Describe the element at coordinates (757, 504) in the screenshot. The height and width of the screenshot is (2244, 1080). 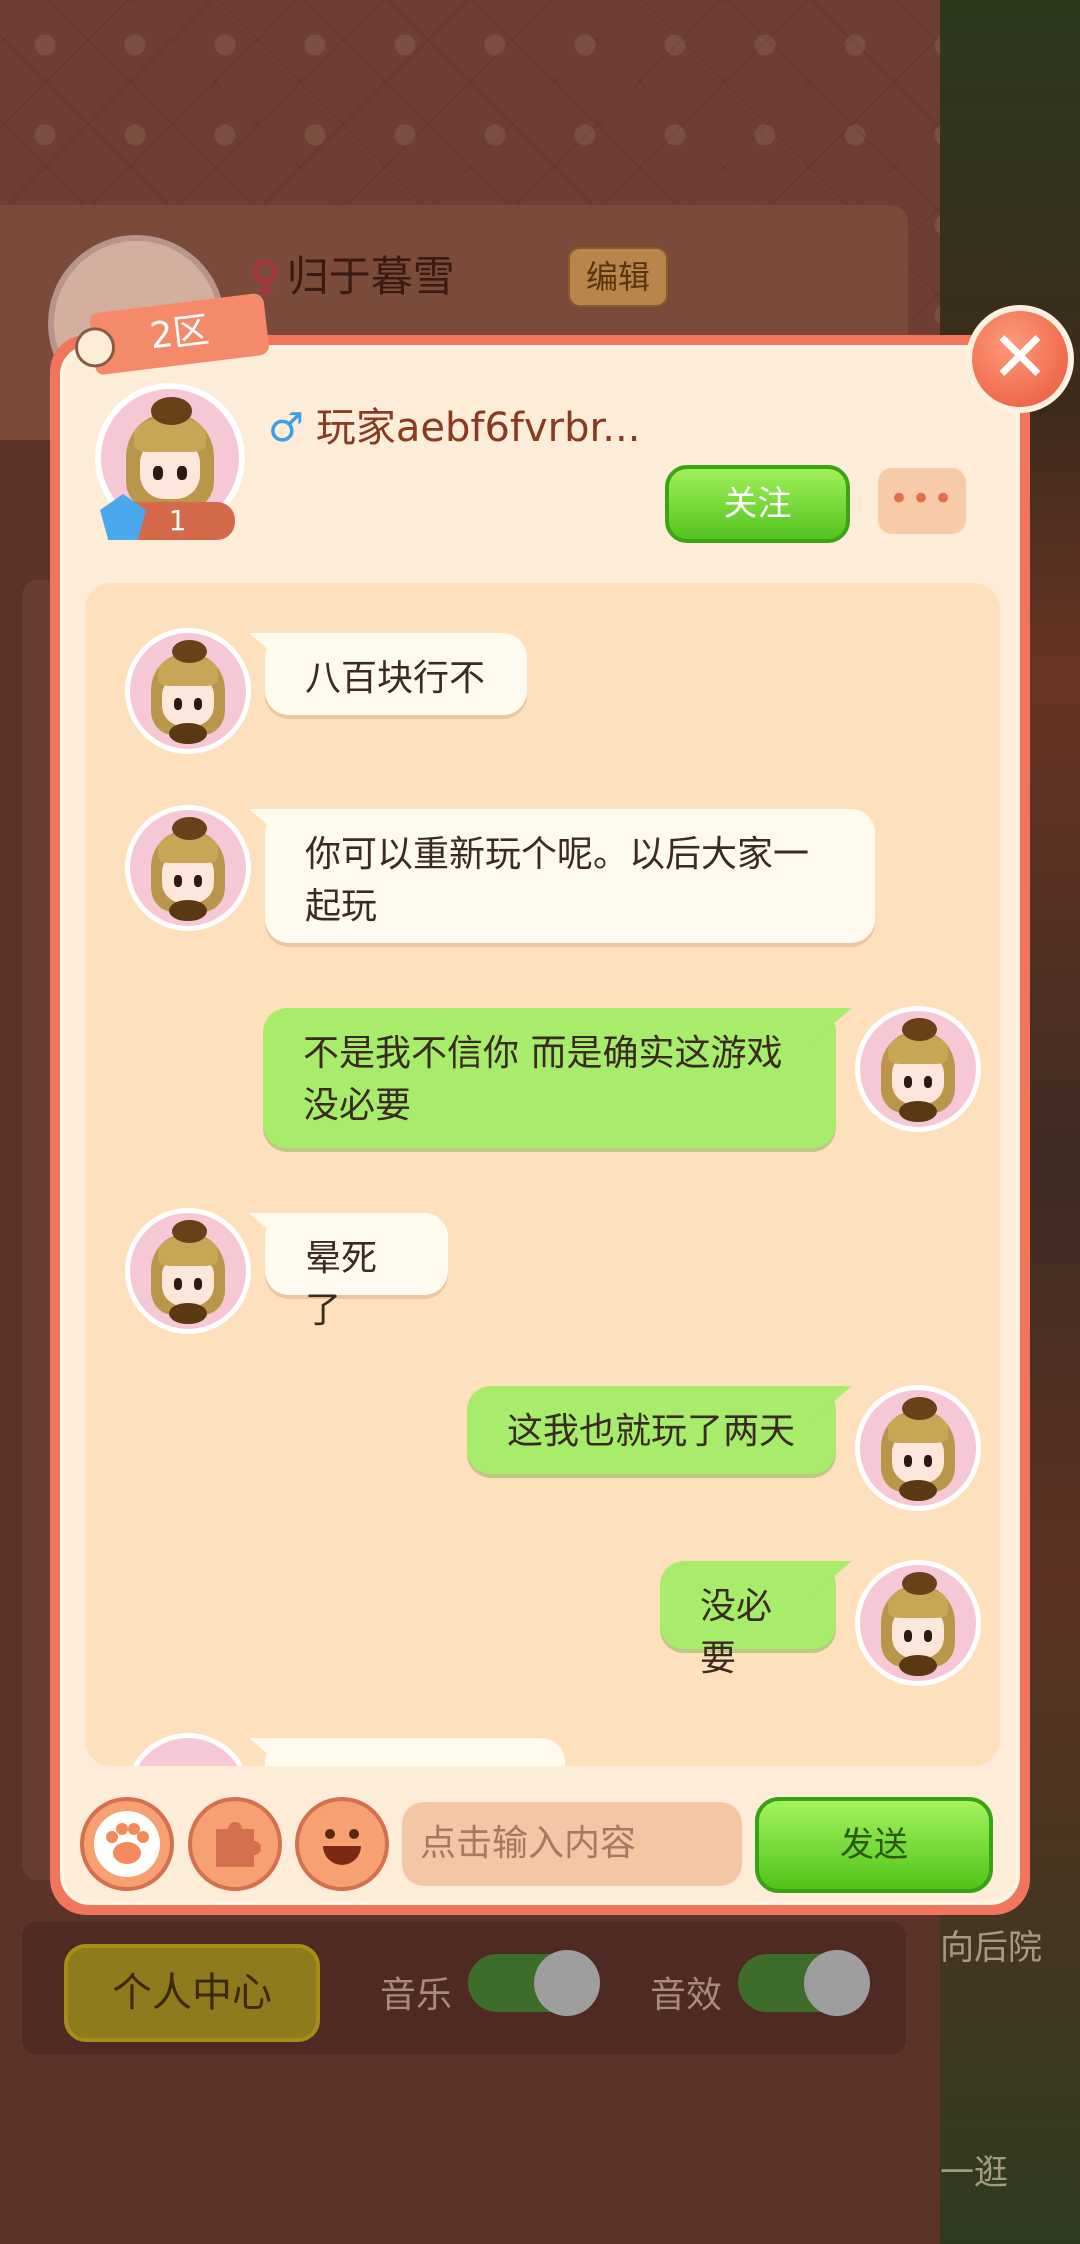
I see `follow-button: 关注` at that location.